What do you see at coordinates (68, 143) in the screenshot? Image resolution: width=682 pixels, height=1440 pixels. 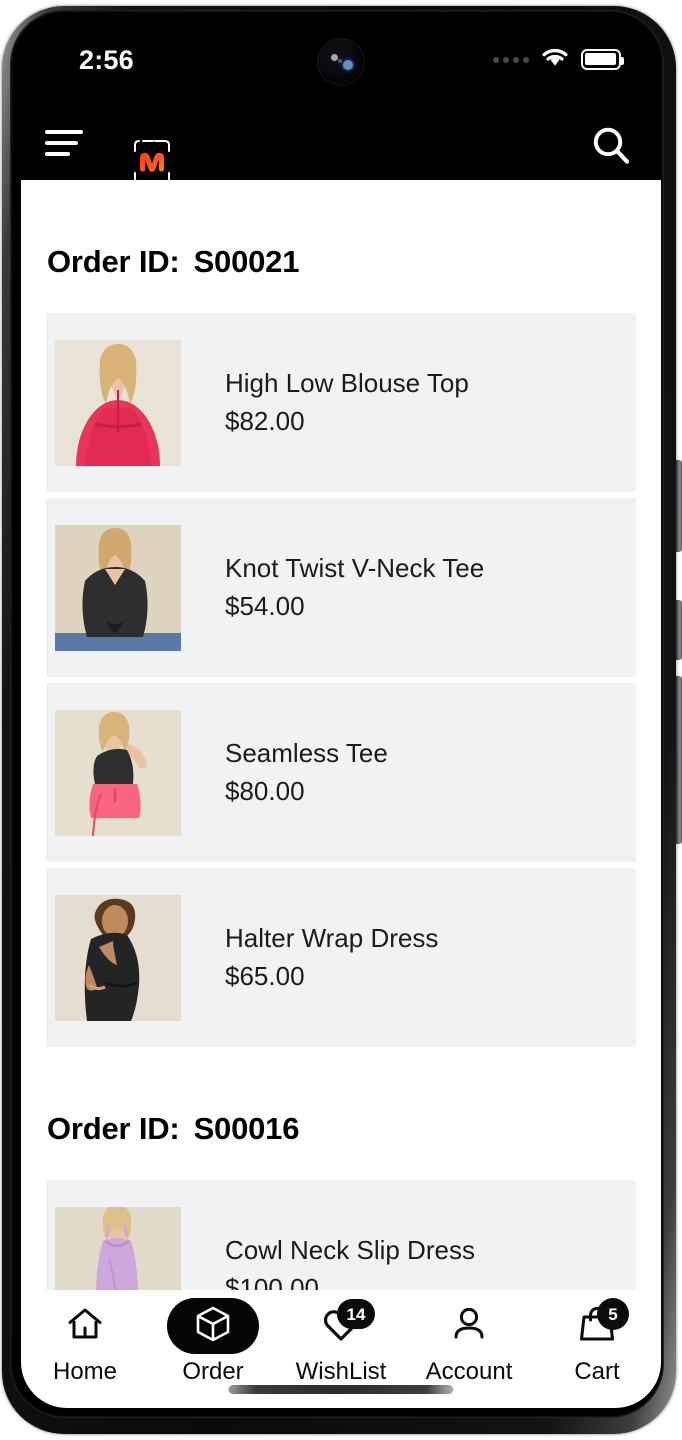 I see `hamburger-menu-icon` at bounding box center [68, 143].